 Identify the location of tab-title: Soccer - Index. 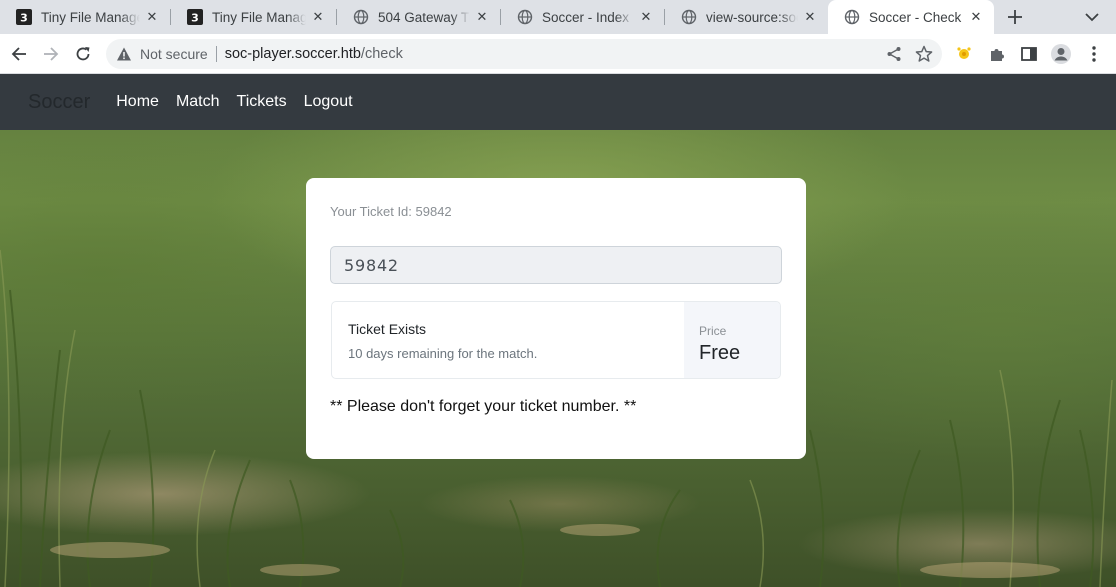
(586, 17).